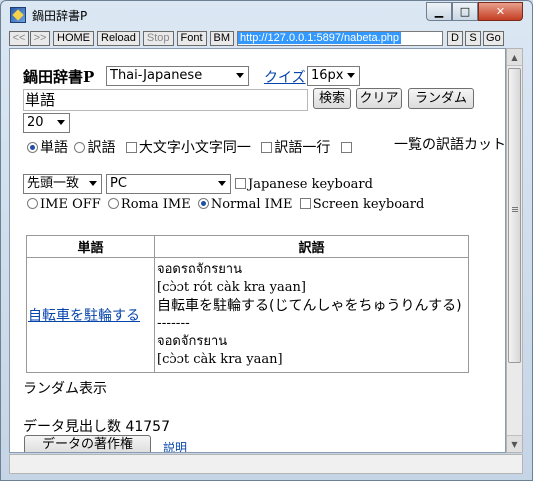 The height and width of the screenshot is (481, 533). Describe the element at coordinates (32, 203) in the screenshot. I see `ime-off-radio` at that location.